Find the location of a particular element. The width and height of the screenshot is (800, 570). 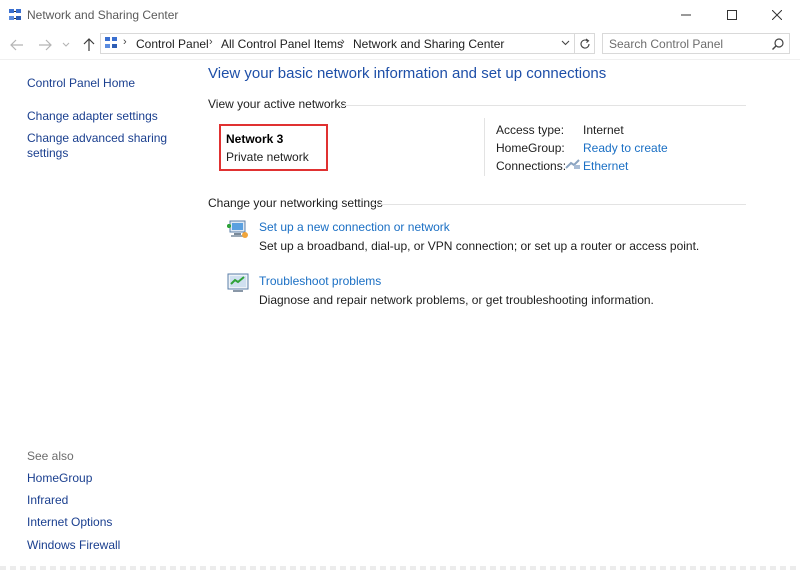

vertical-divider is located at coordinates (484, 147).